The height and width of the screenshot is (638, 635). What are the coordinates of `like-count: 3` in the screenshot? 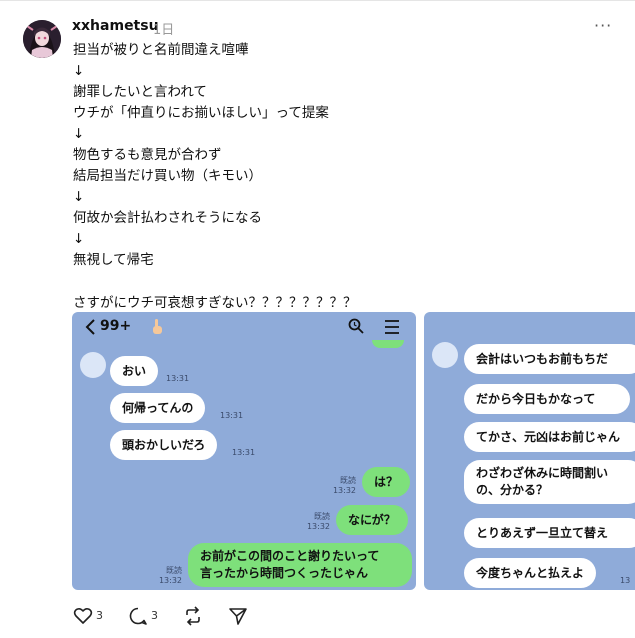 It's located at (99, 615).